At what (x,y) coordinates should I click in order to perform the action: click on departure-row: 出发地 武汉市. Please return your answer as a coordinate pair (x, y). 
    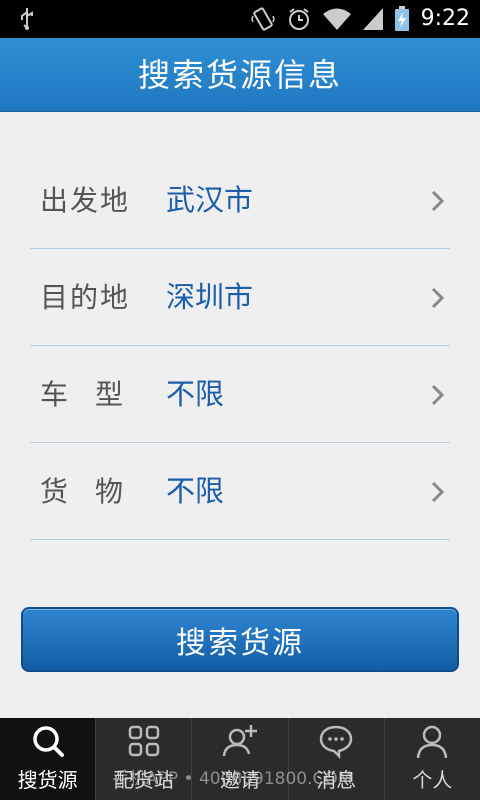
    Looking at the image, I should click on (240, 200).